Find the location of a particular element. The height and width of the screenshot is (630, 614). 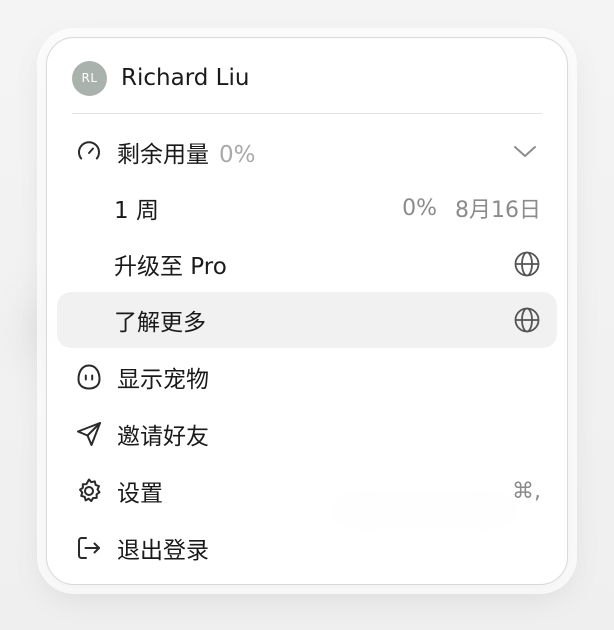

usage-row: 剩余用量 0% is located at coordinates (307, 152).